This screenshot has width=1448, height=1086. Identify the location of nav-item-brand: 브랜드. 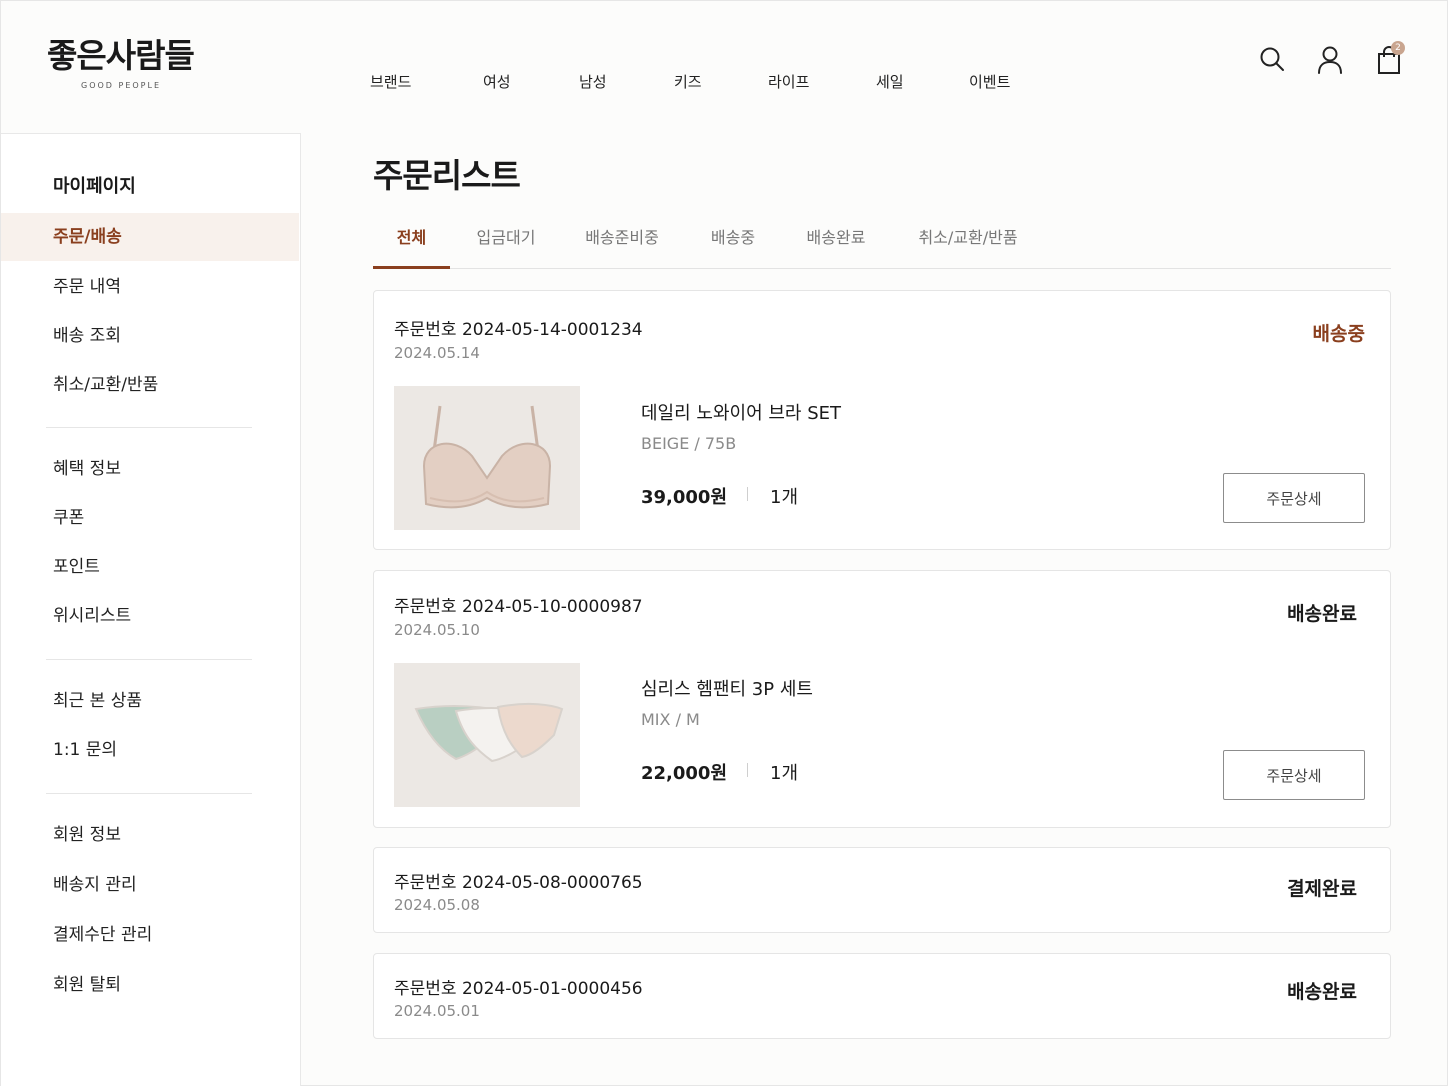
(390, 81).